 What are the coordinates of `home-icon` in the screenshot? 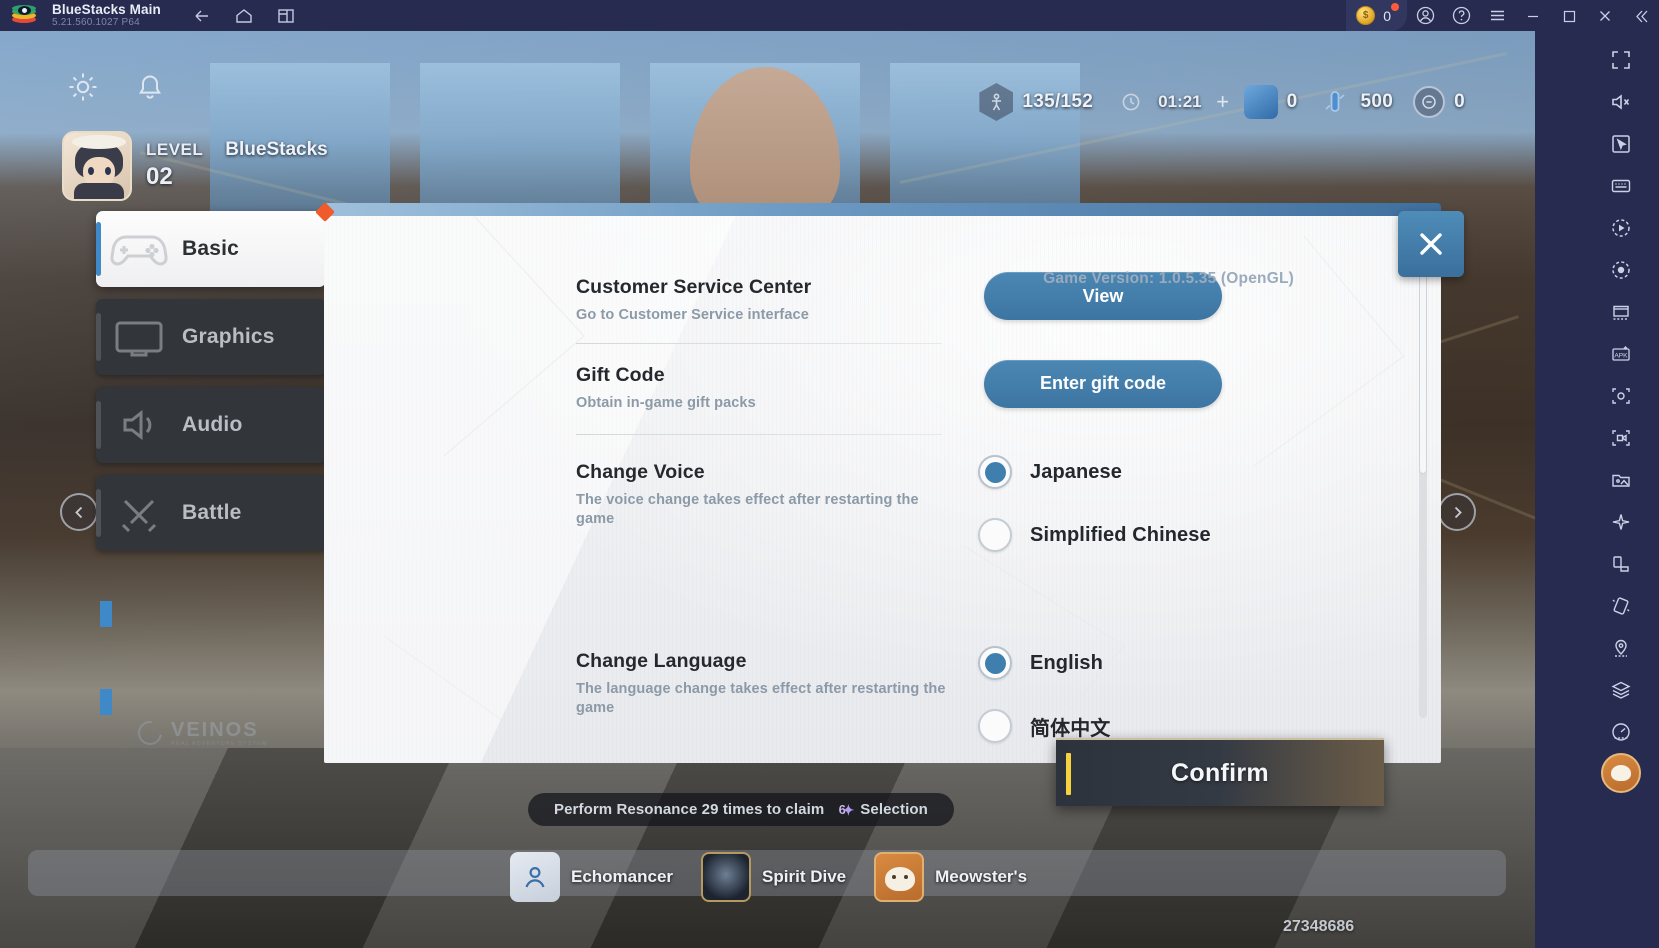 It's located at (244, 16).